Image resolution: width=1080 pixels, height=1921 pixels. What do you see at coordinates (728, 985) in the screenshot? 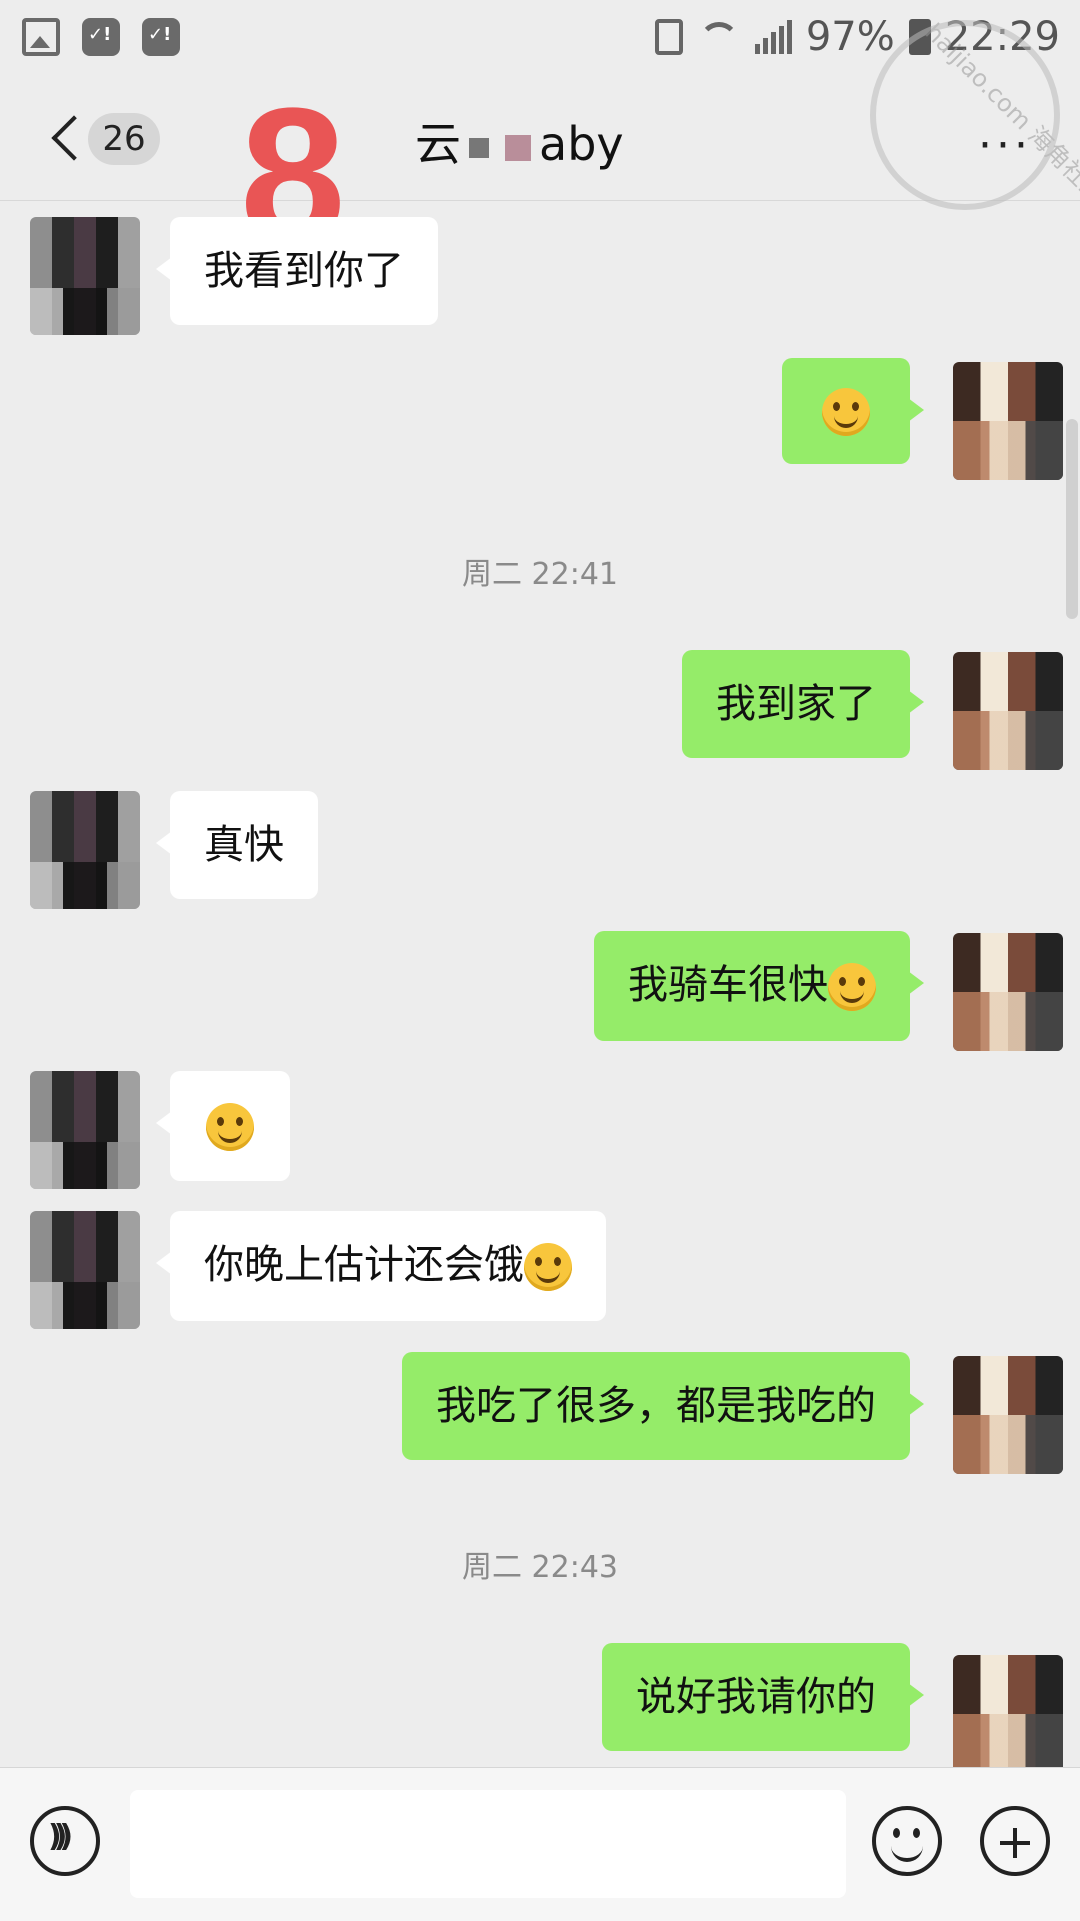
I see `message-text: 我骑车很快` at bounding box center [728, 985].